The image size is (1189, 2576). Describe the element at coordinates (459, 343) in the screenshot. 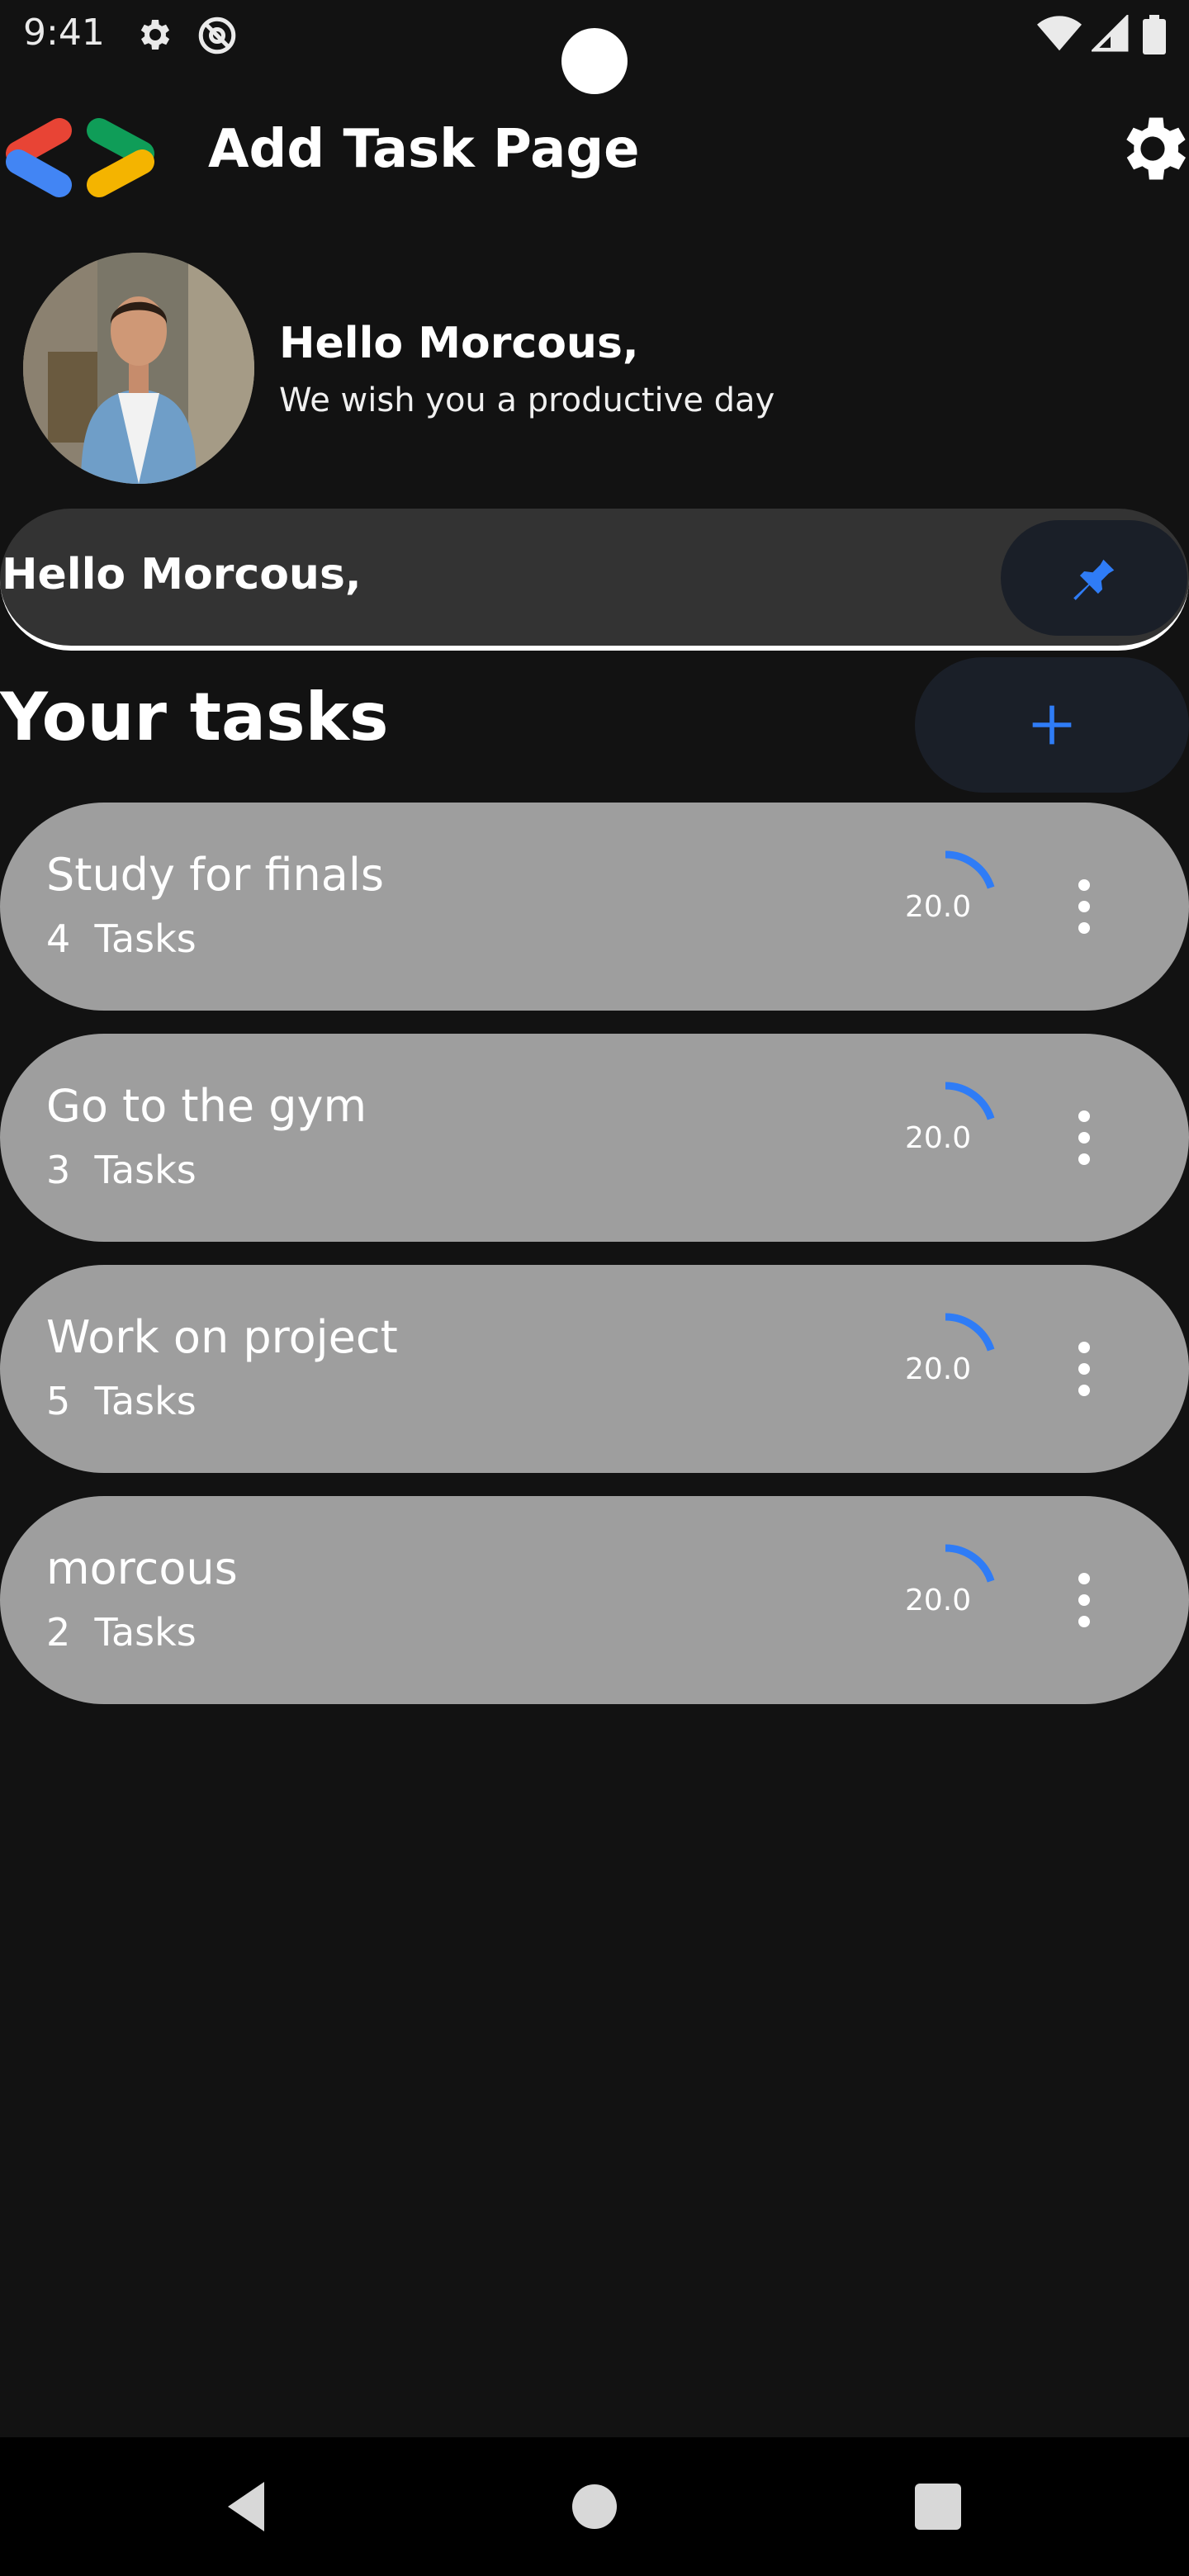

I see `greeting-name: Hello Morcous,` at that location.